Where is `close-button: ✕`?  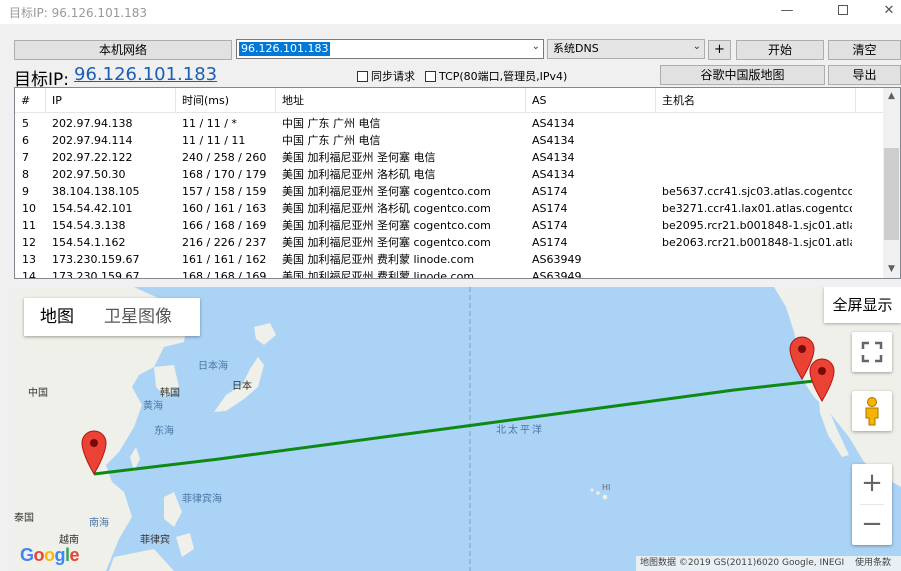
close-button: ✕ is located at coordinates (883, 12).